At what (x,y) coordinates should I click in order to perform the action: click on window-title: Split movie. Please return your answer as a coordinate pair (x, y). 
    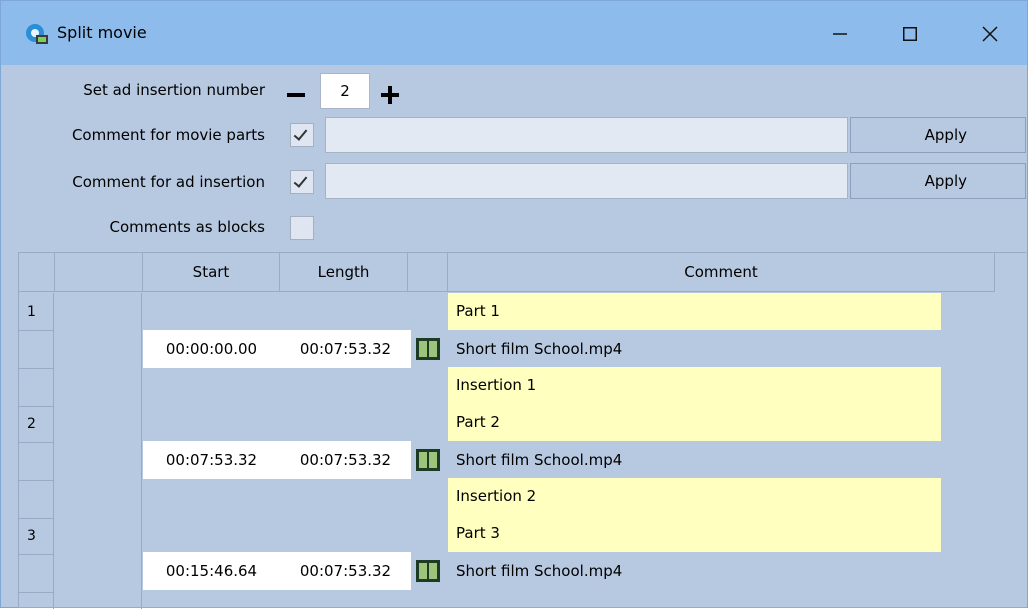
    Looking at the image, I should click on (102, 32).